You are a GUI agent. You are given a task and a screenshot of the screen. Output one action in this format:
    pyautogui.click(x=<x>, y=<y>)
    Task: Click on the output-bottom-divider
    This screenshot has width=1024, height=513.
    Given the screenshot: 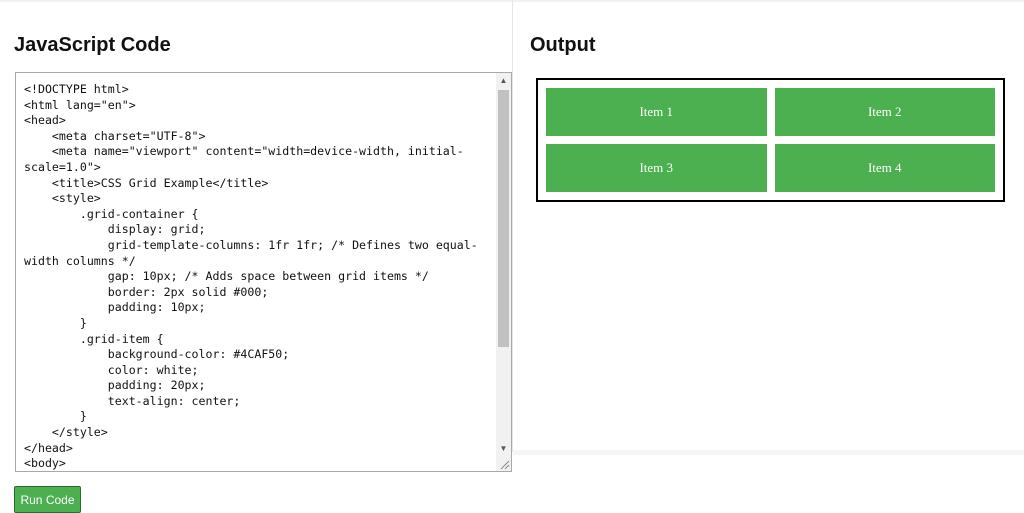 What is the action you would take?
    pyautogui.click(x=768, y=452)
    